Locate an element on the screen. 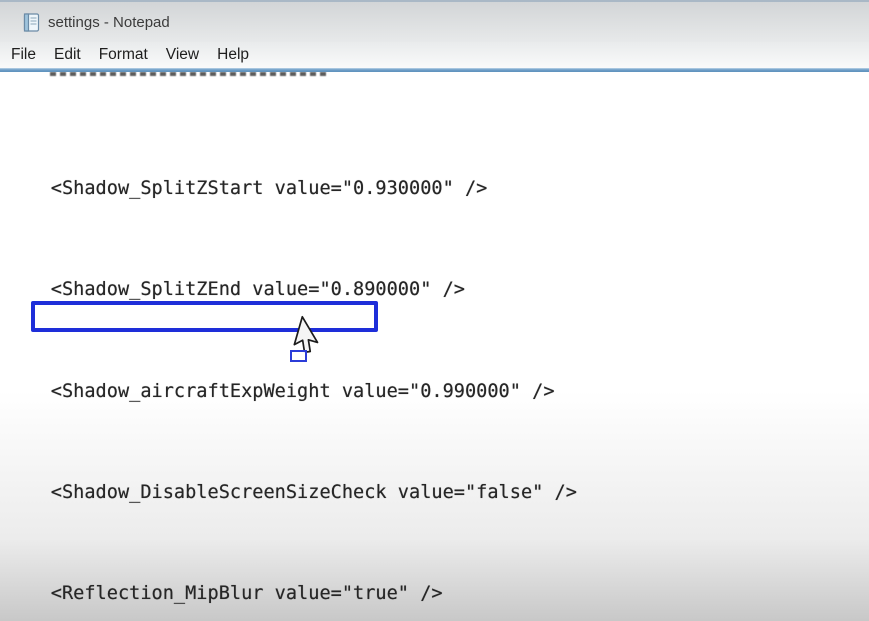  xml-line: <Reflection_MipBlur value="true" /> is located at coordinates (224, 593).